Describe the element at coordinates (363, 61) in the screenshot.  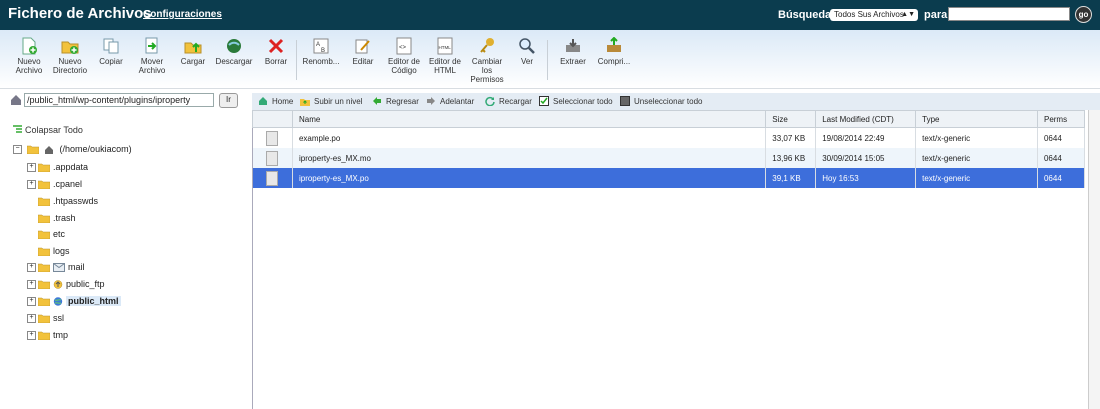
I see `edit-label: Editar` at that location.